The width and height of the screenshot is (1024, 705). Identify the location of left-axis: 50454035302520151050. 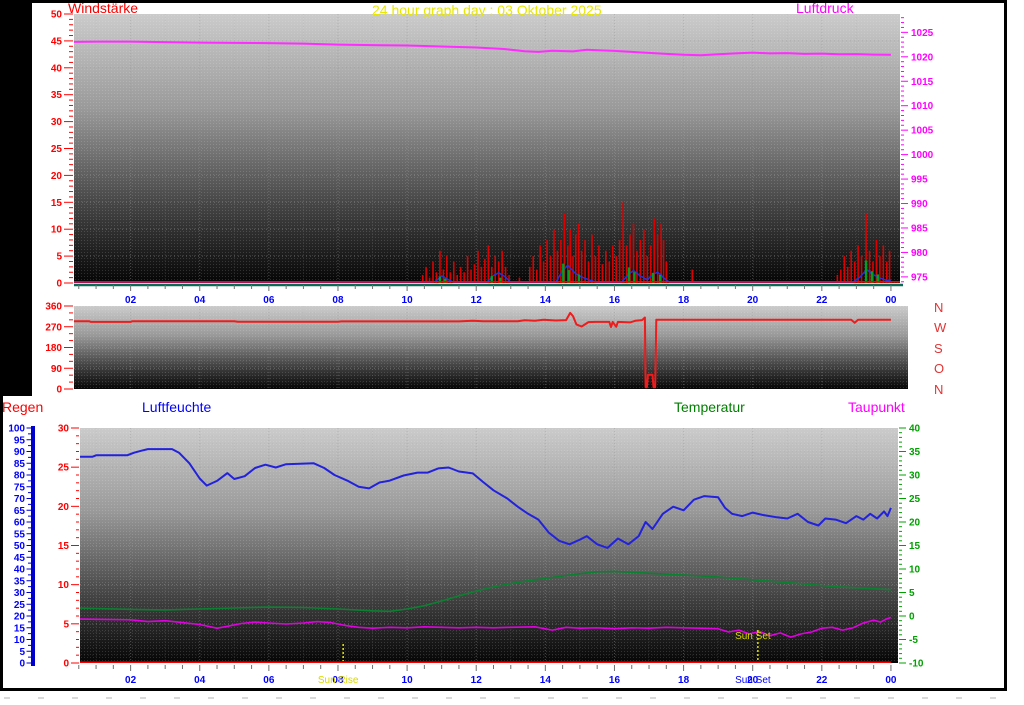
(62, 150).